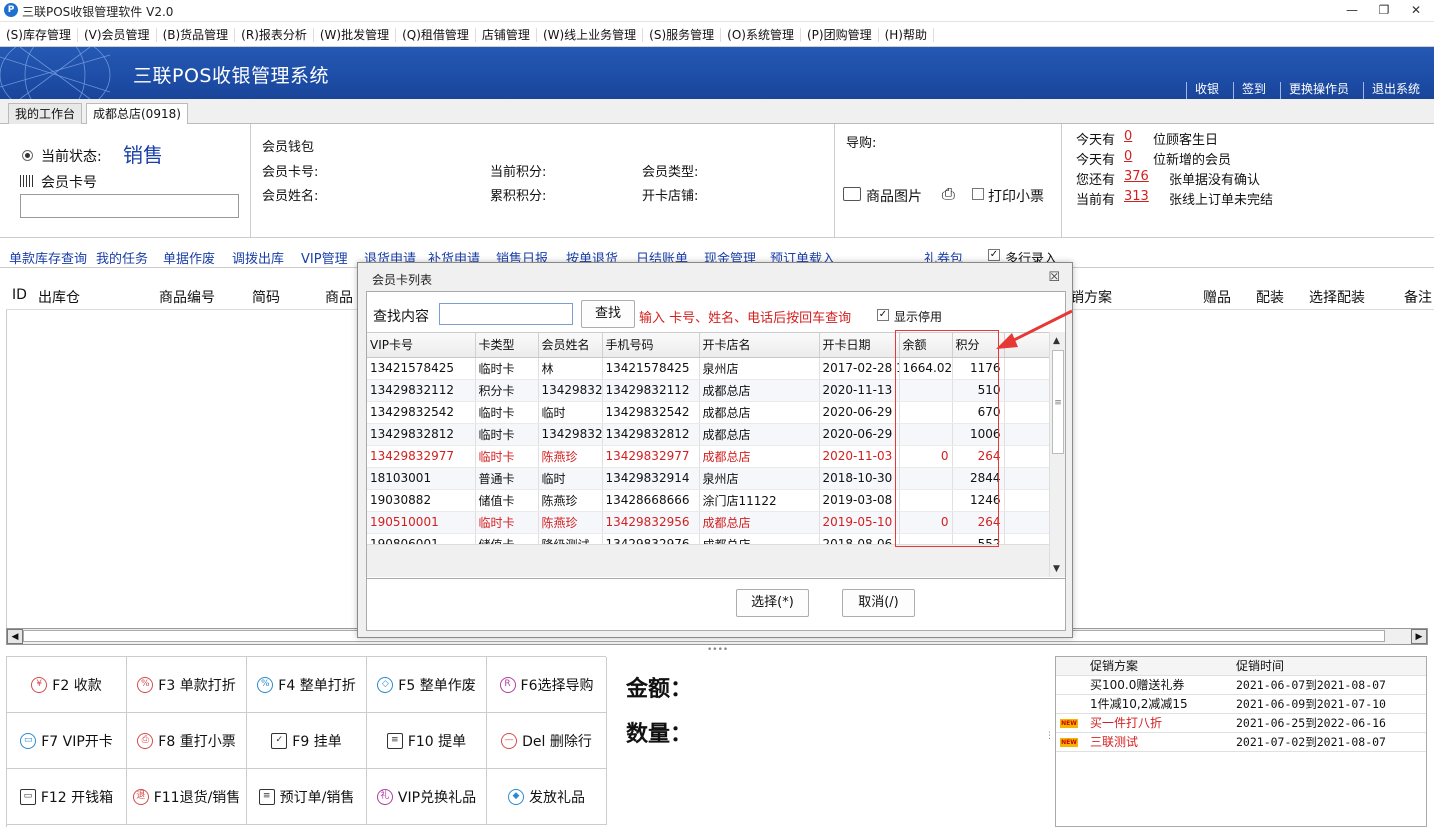 The image size is (1434, 827). I want to click on status-value: 销售, so click(143, 155).